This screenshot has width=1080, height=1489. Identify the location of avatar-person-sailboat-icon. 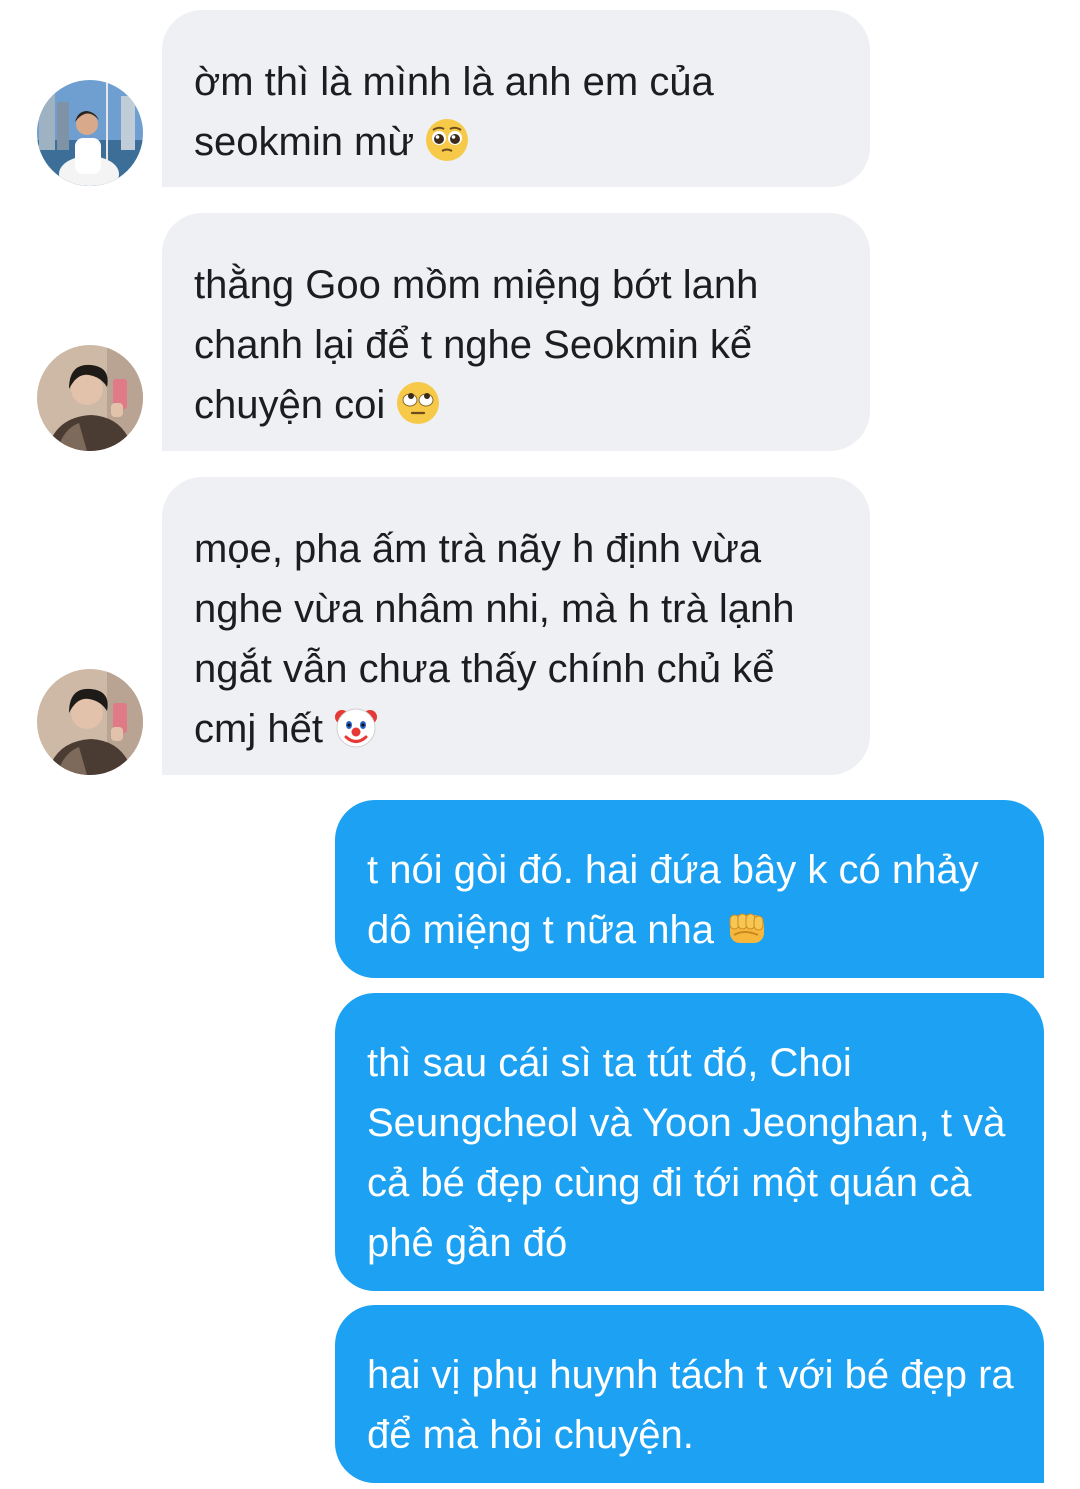
(90, 133).